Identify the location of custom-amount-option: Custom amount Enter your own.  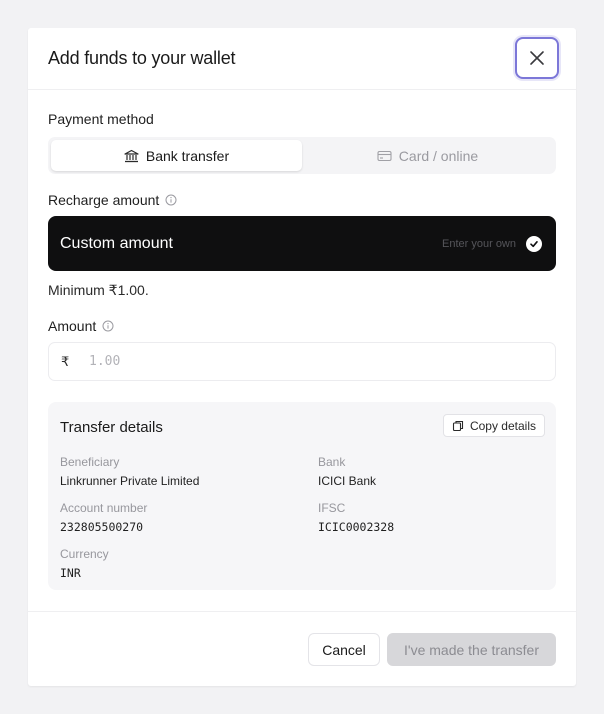
(302, 243).